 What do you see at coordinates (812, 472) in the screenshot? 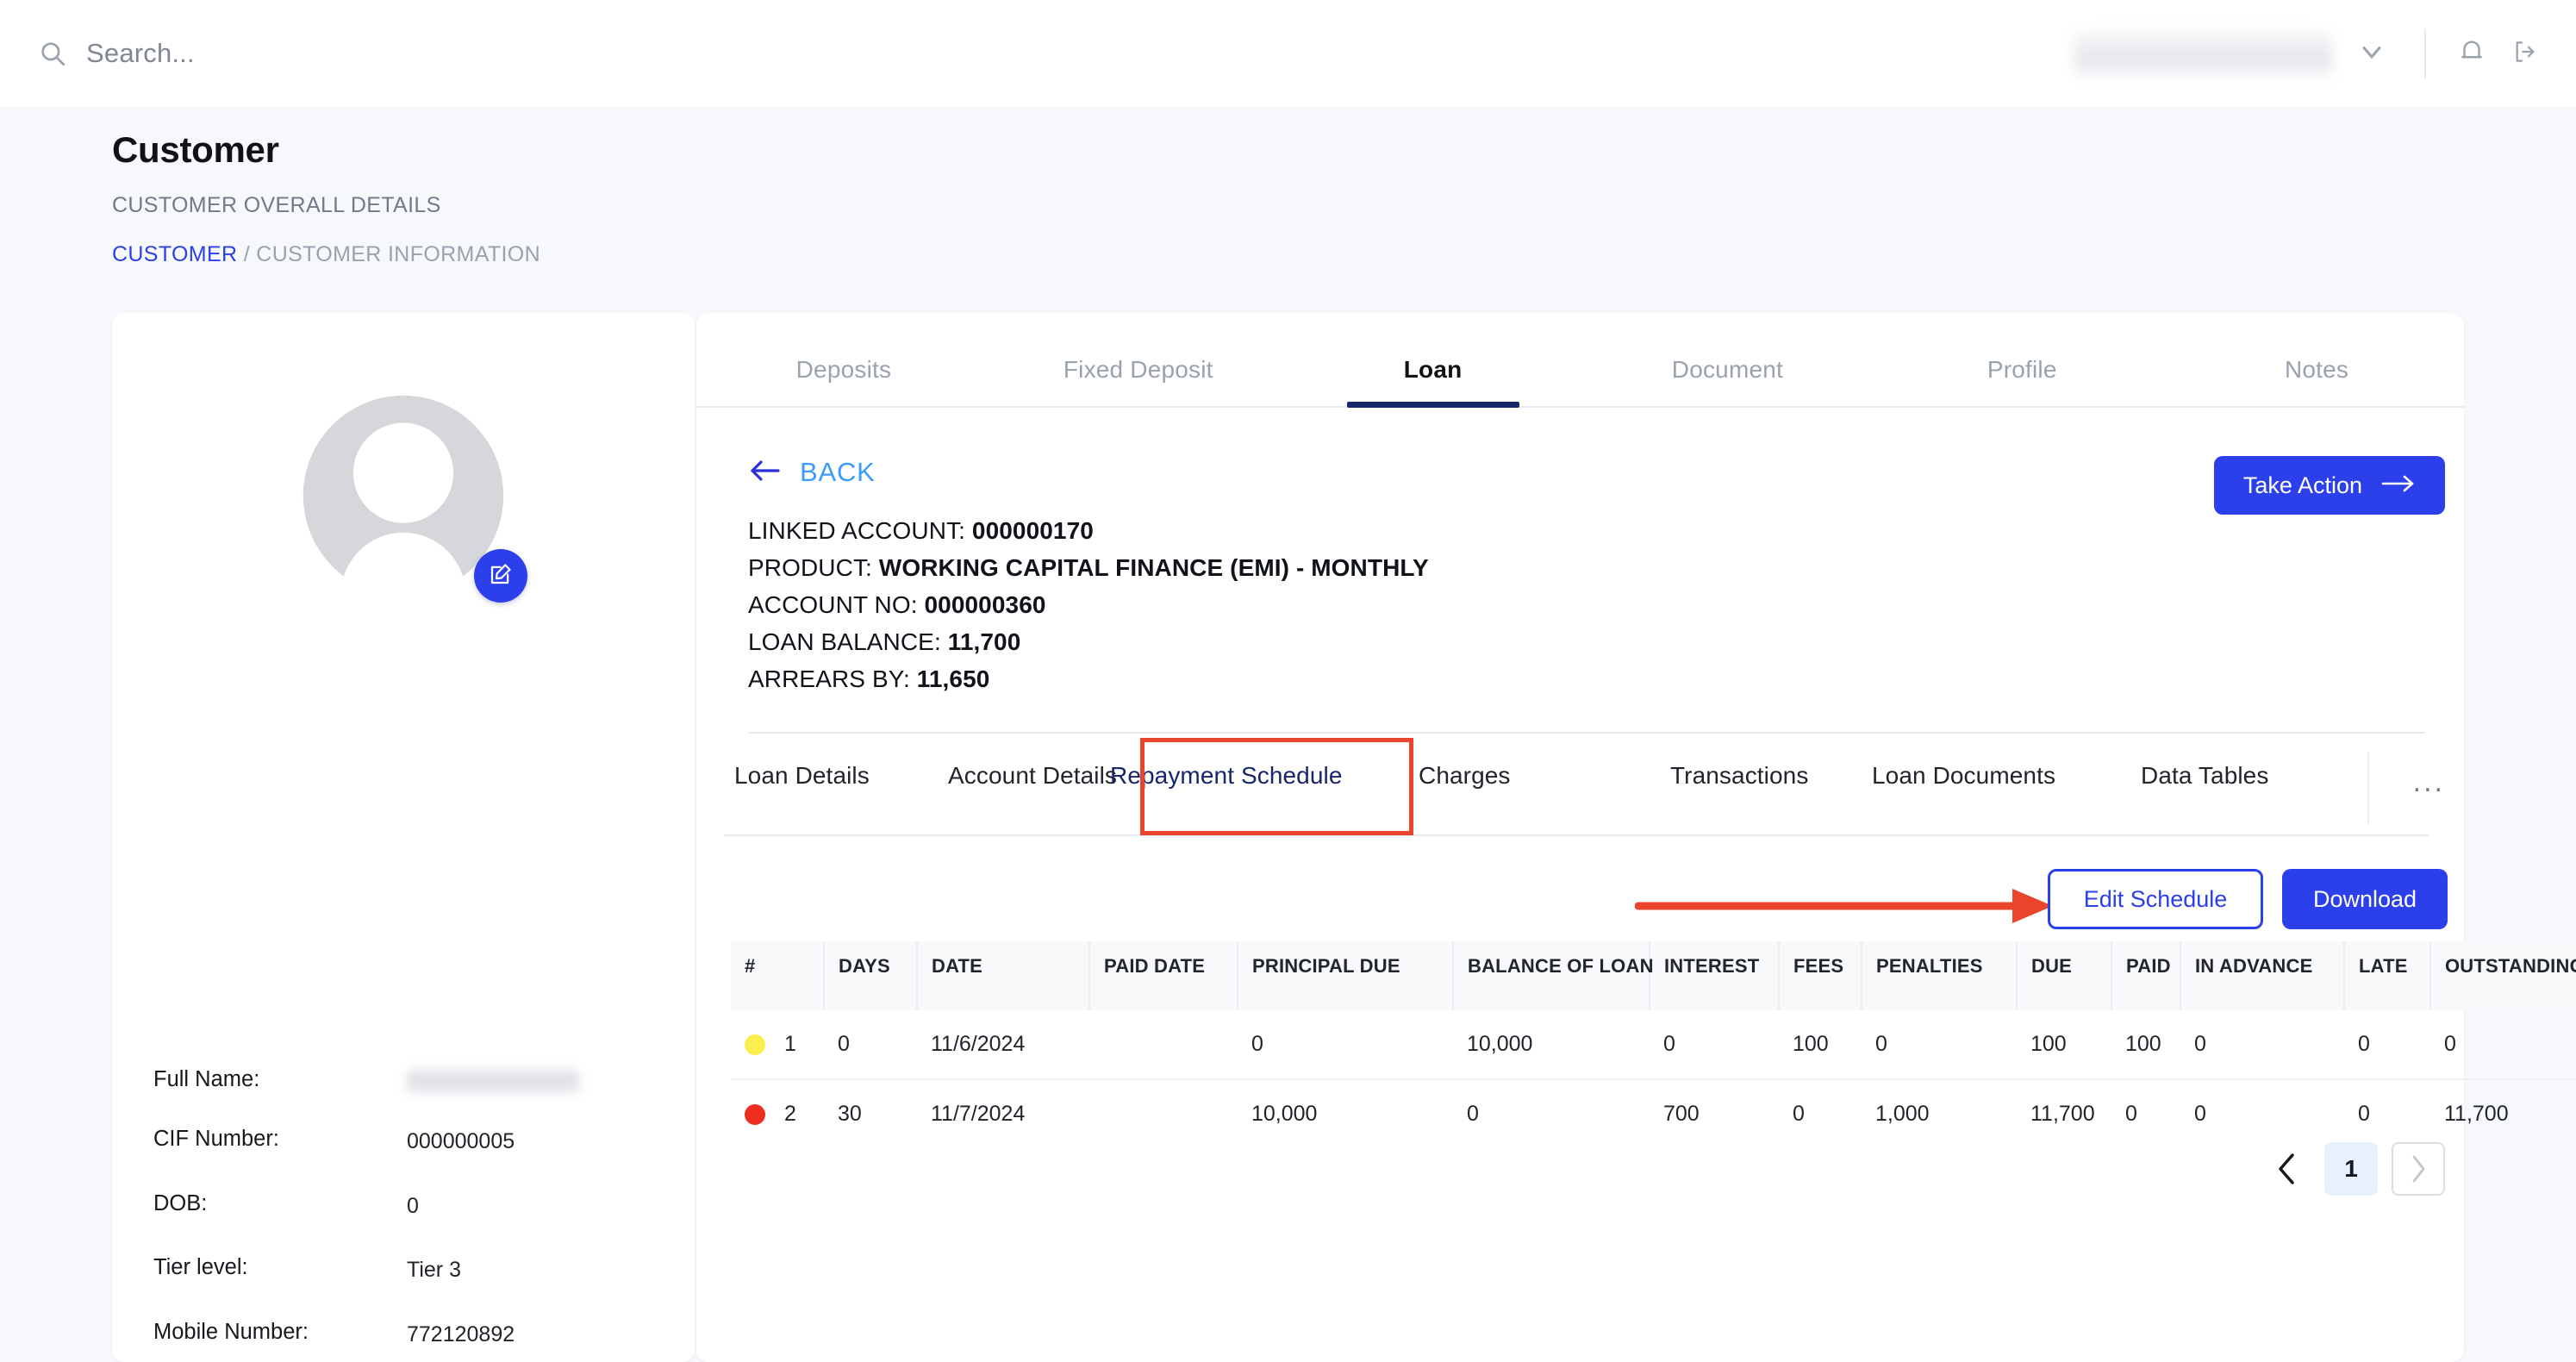
I see `back-button: BACK` at bounding box center [812, 472].